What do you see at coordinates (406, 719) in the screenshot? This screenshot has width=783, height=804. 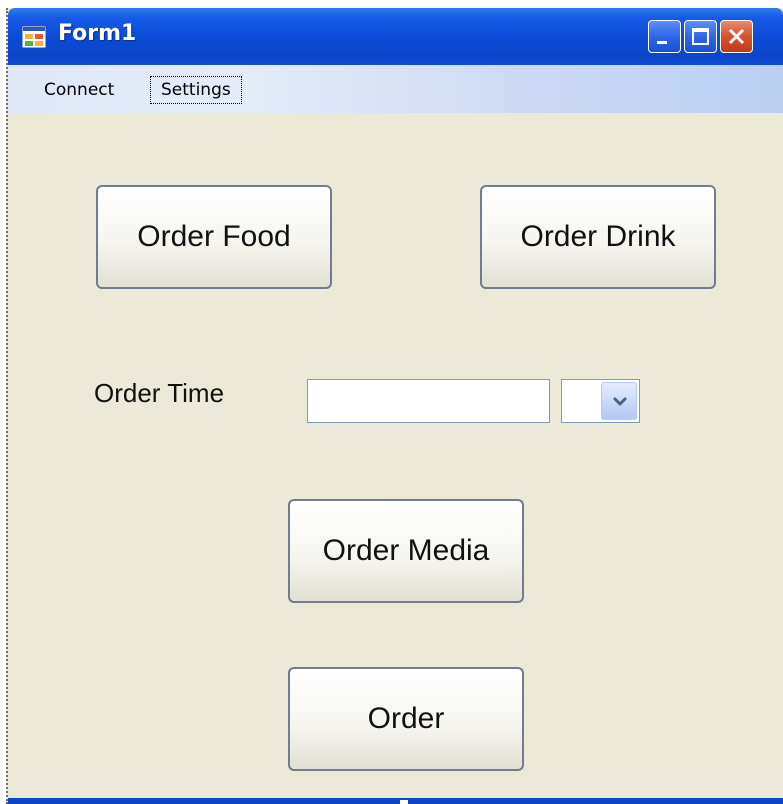 I see `order-button: Order` at bounding box center [406, 719].